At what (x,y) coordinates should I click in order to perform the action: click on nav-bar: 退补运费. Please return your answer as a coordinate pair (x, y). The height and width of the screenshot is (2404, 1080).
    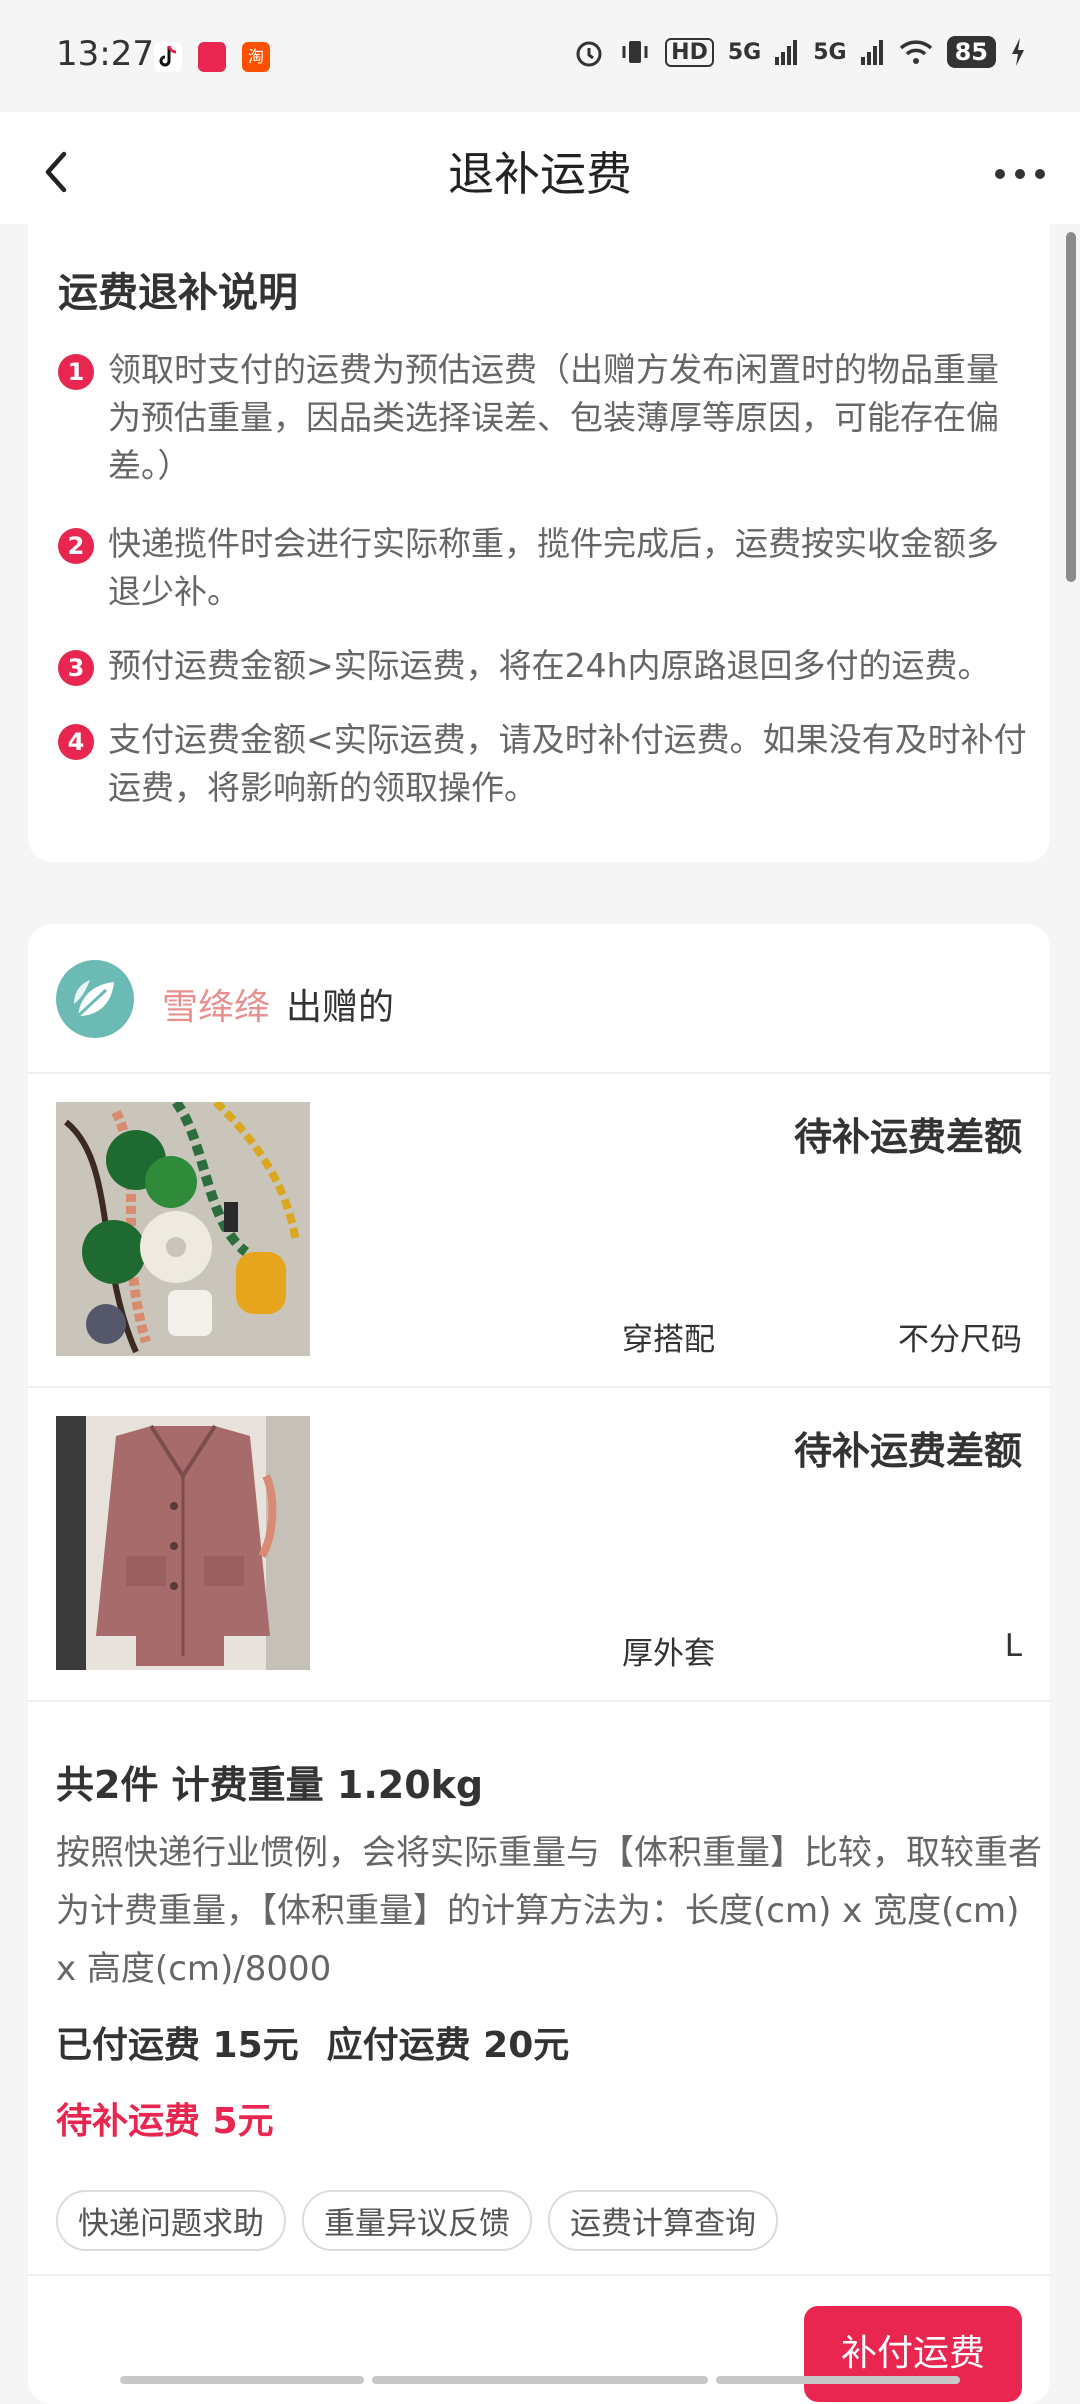
    Looking at the image, I should click on (540, 168).